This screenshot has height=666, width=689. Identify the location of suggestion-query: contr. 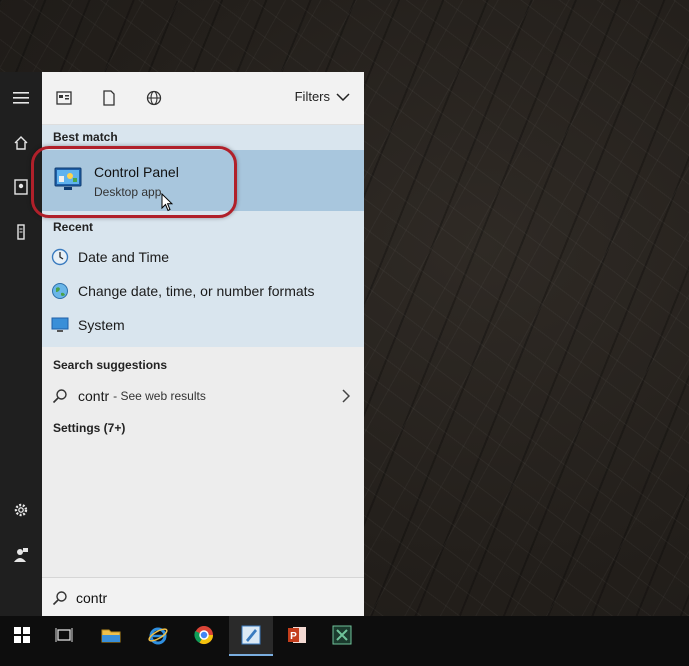
(94, 396).